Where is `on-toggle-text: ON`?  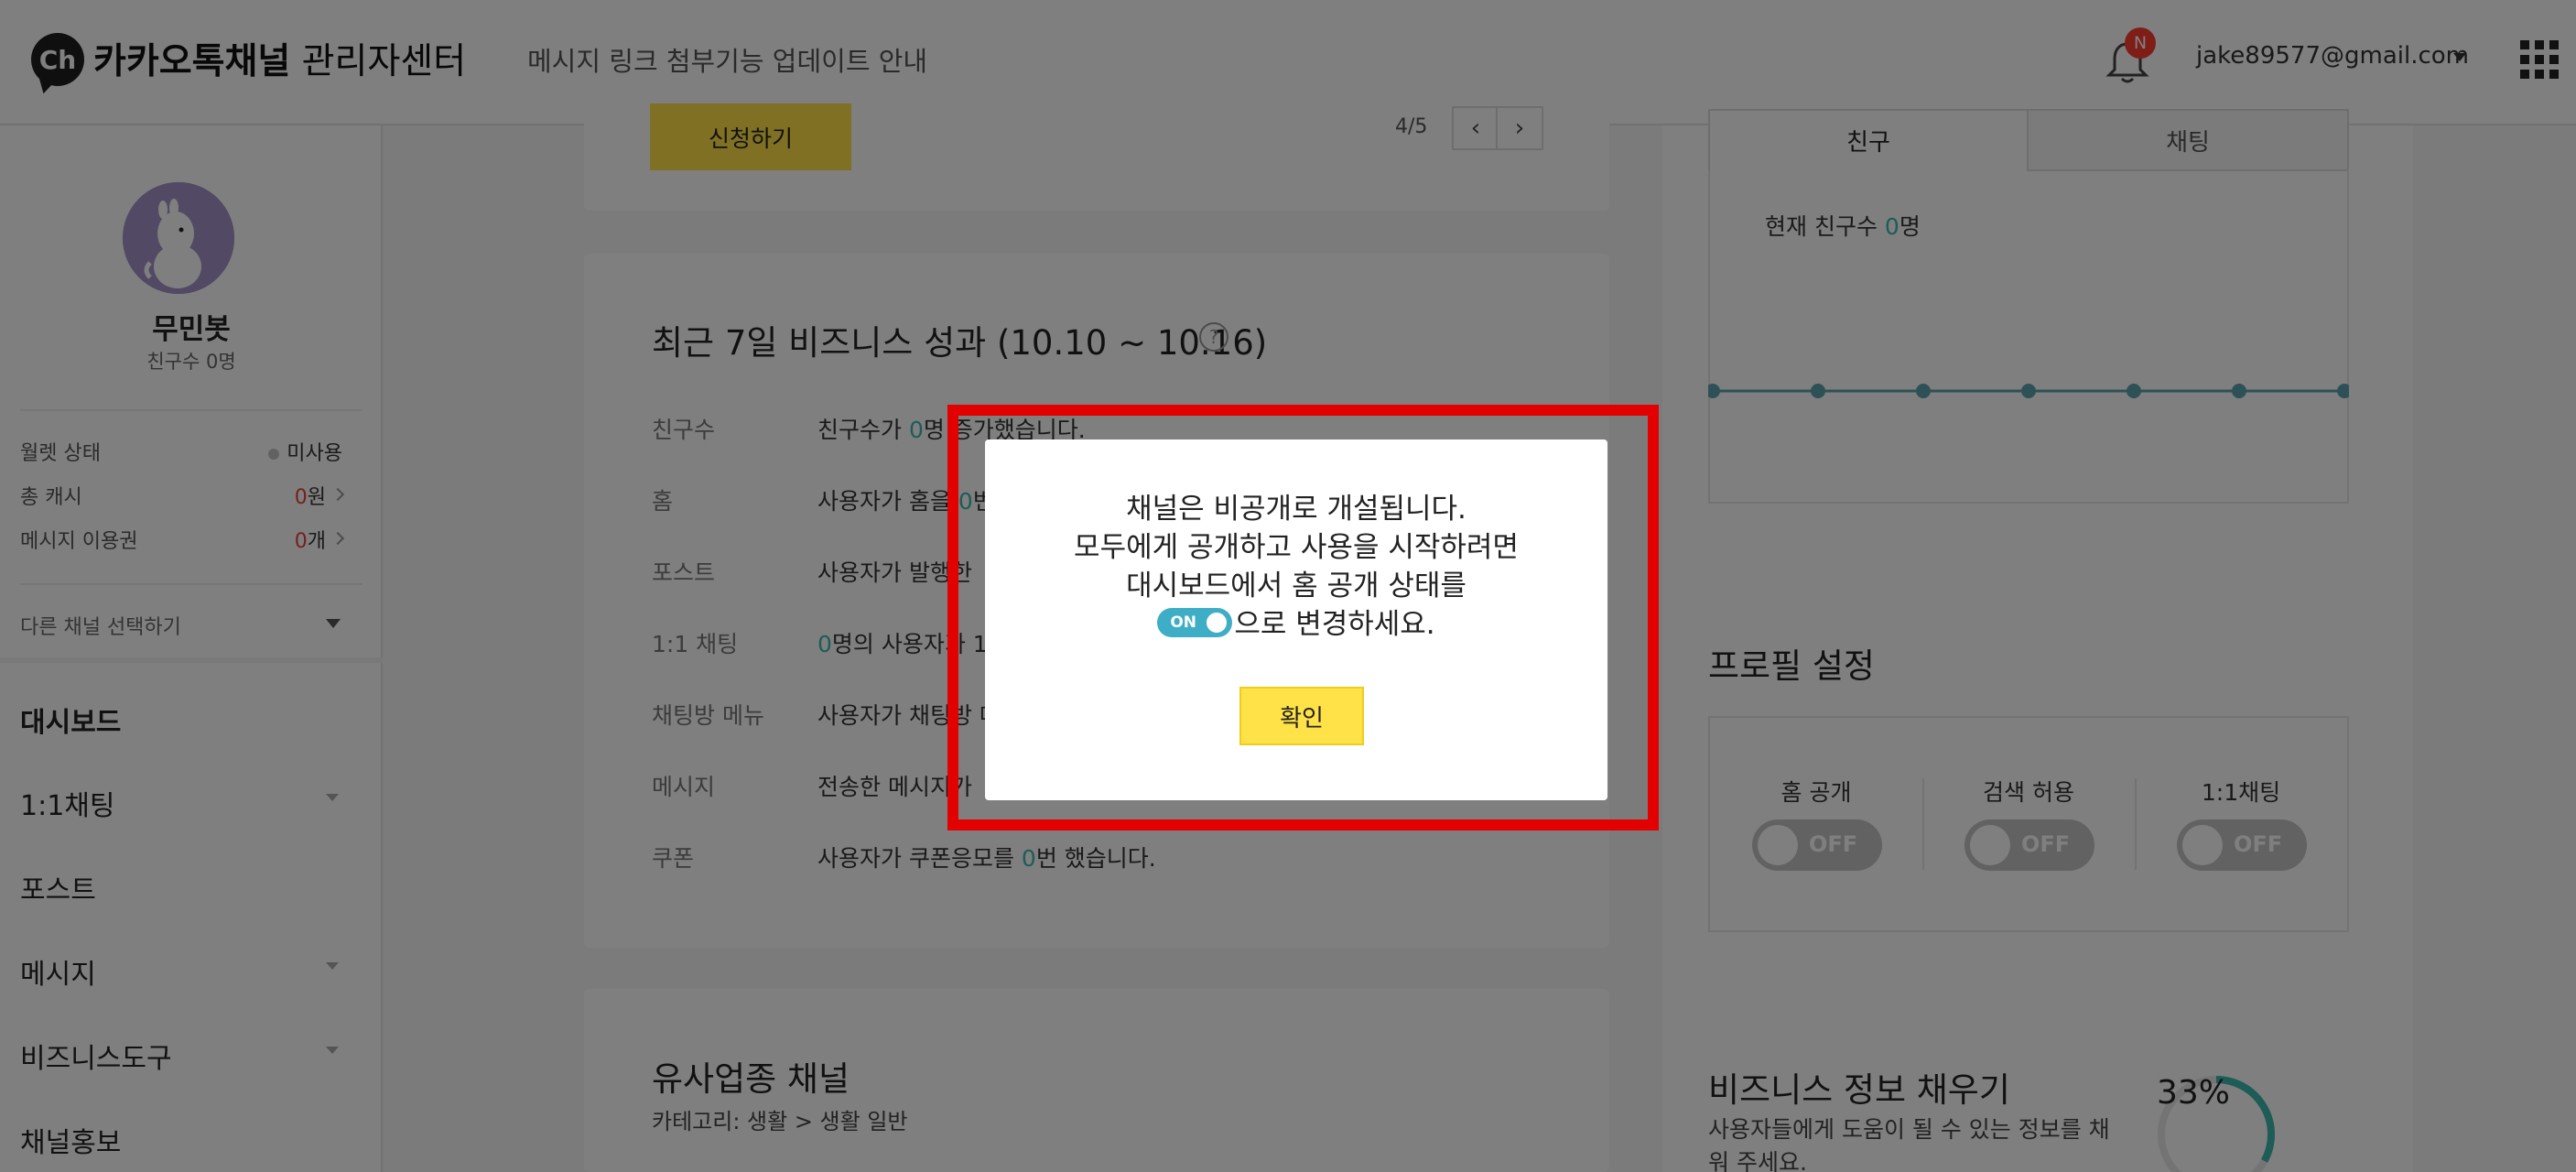 on-toggle-text: ON is located at coordinates (1183, 623).